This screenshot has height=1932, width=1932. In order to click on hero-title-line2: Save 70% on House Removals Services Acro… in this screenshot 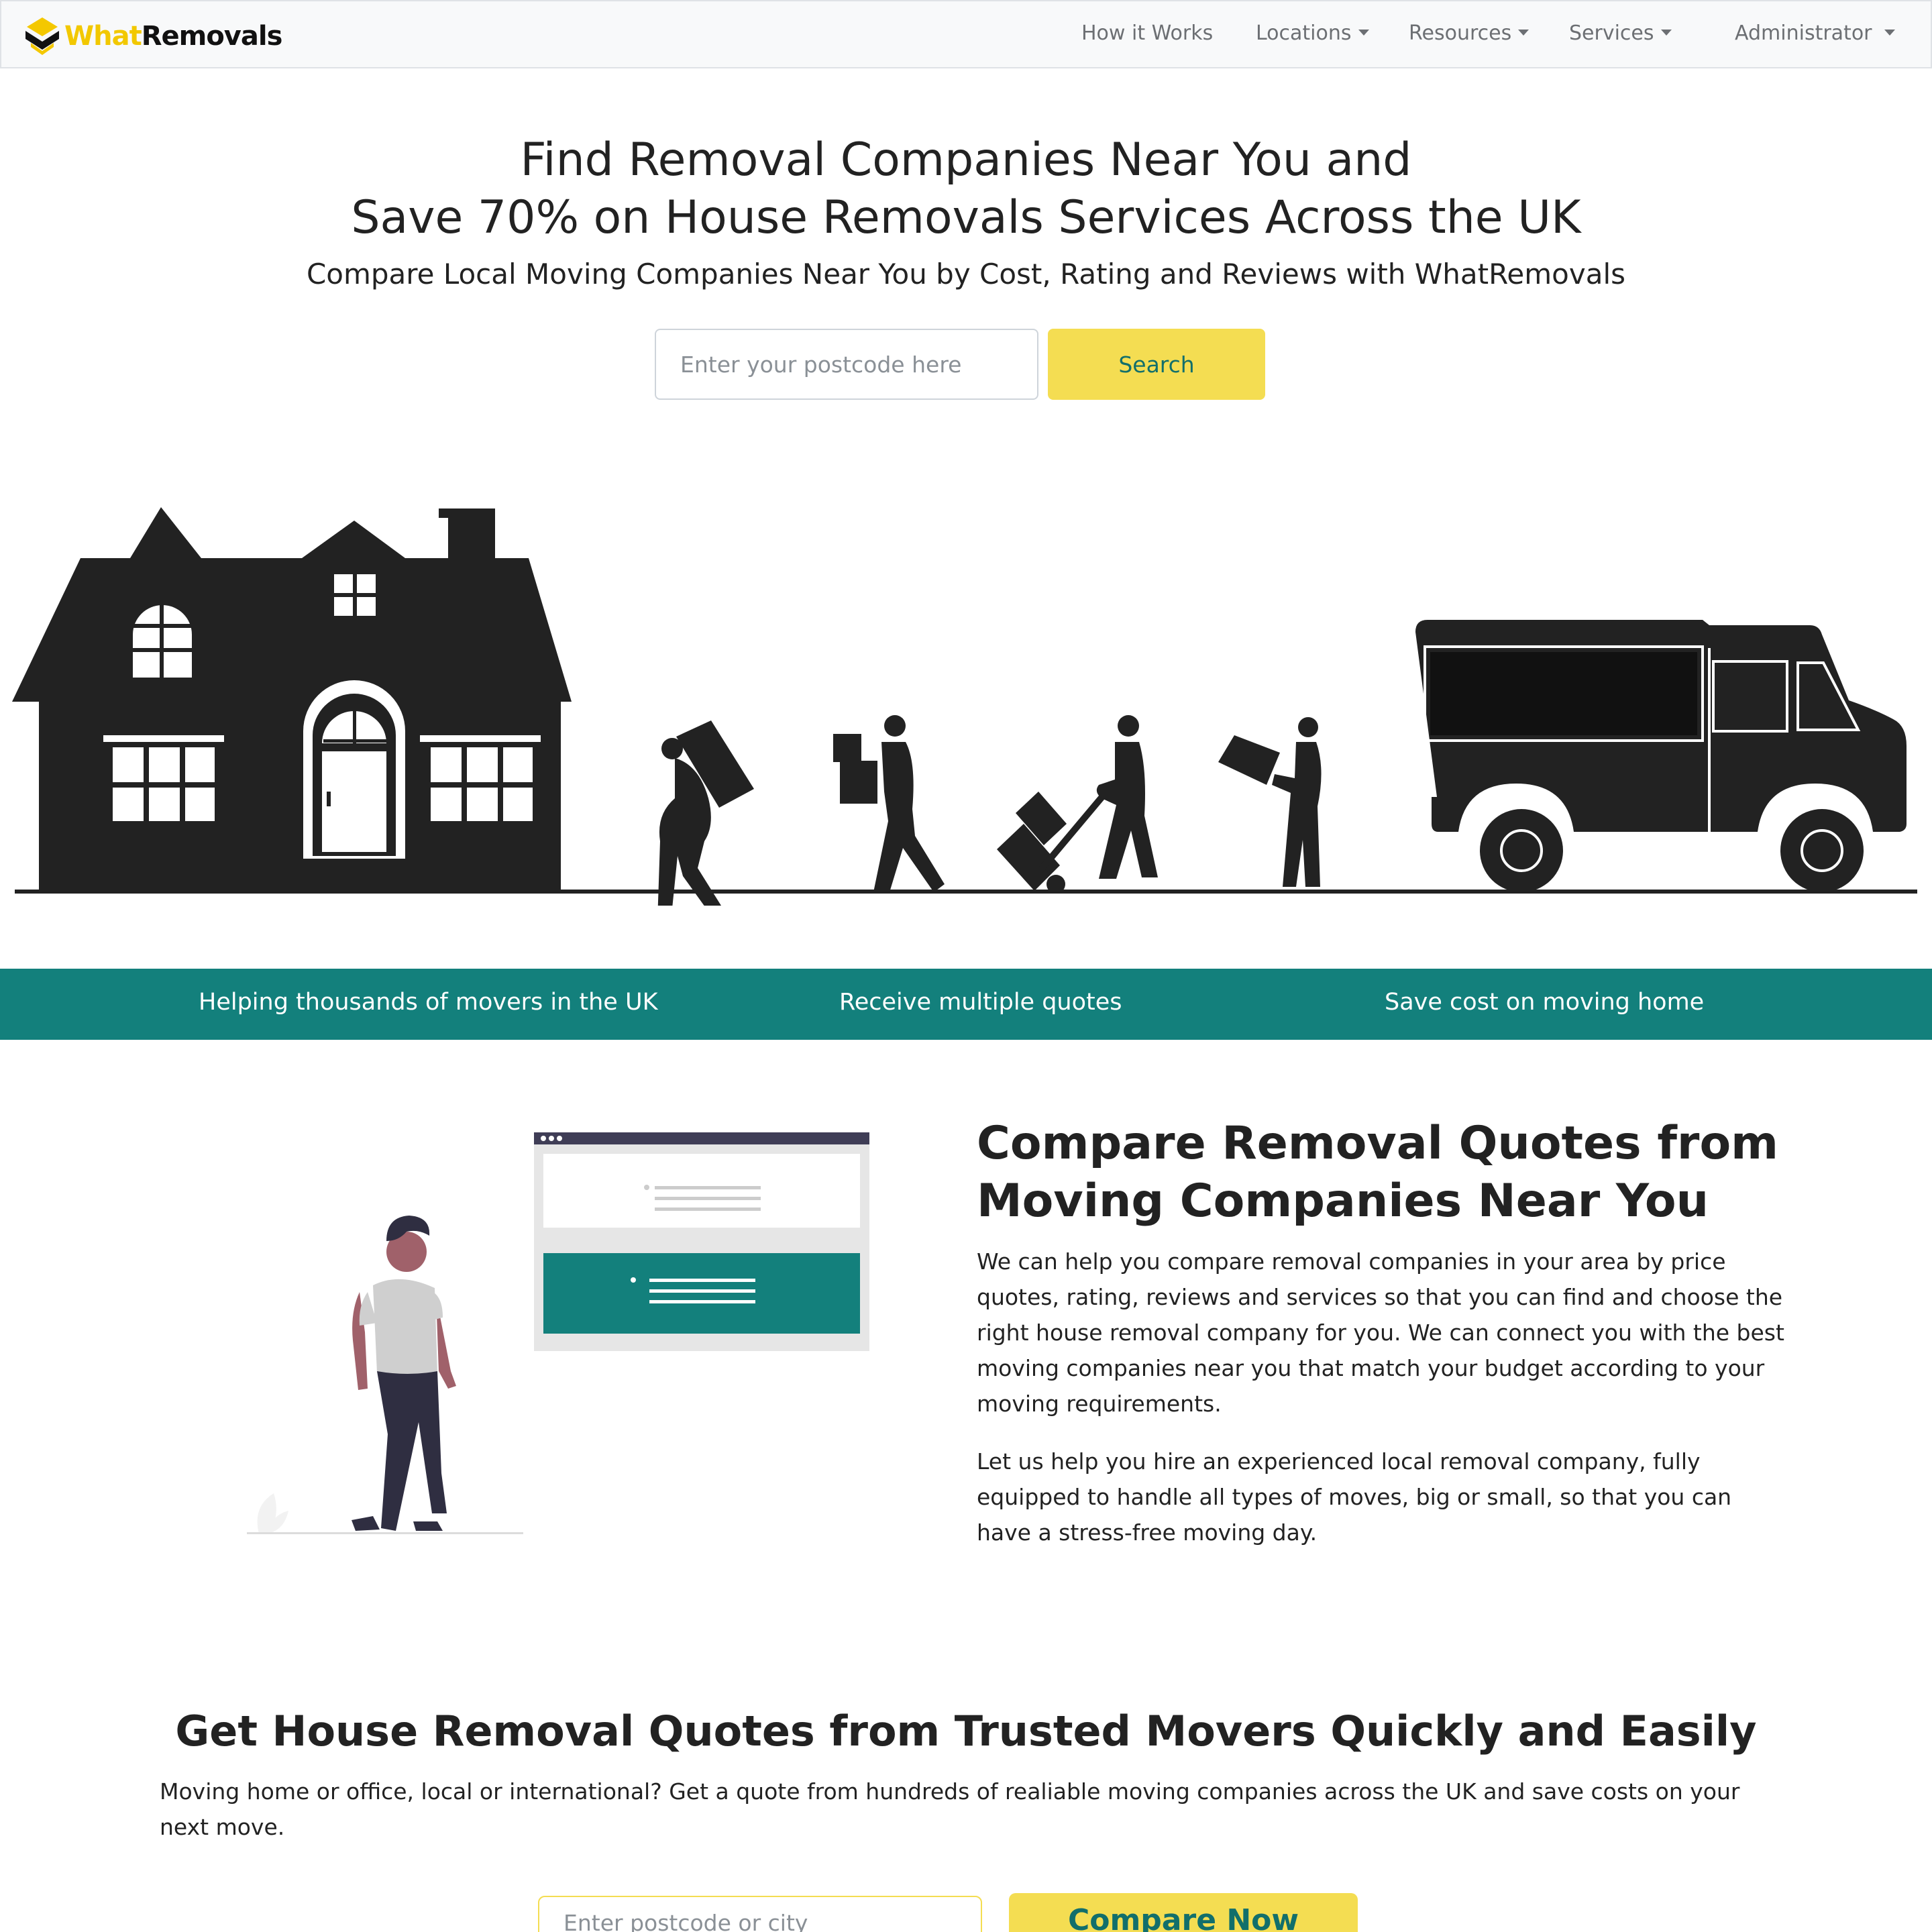, I will do `click(966, 217)`.